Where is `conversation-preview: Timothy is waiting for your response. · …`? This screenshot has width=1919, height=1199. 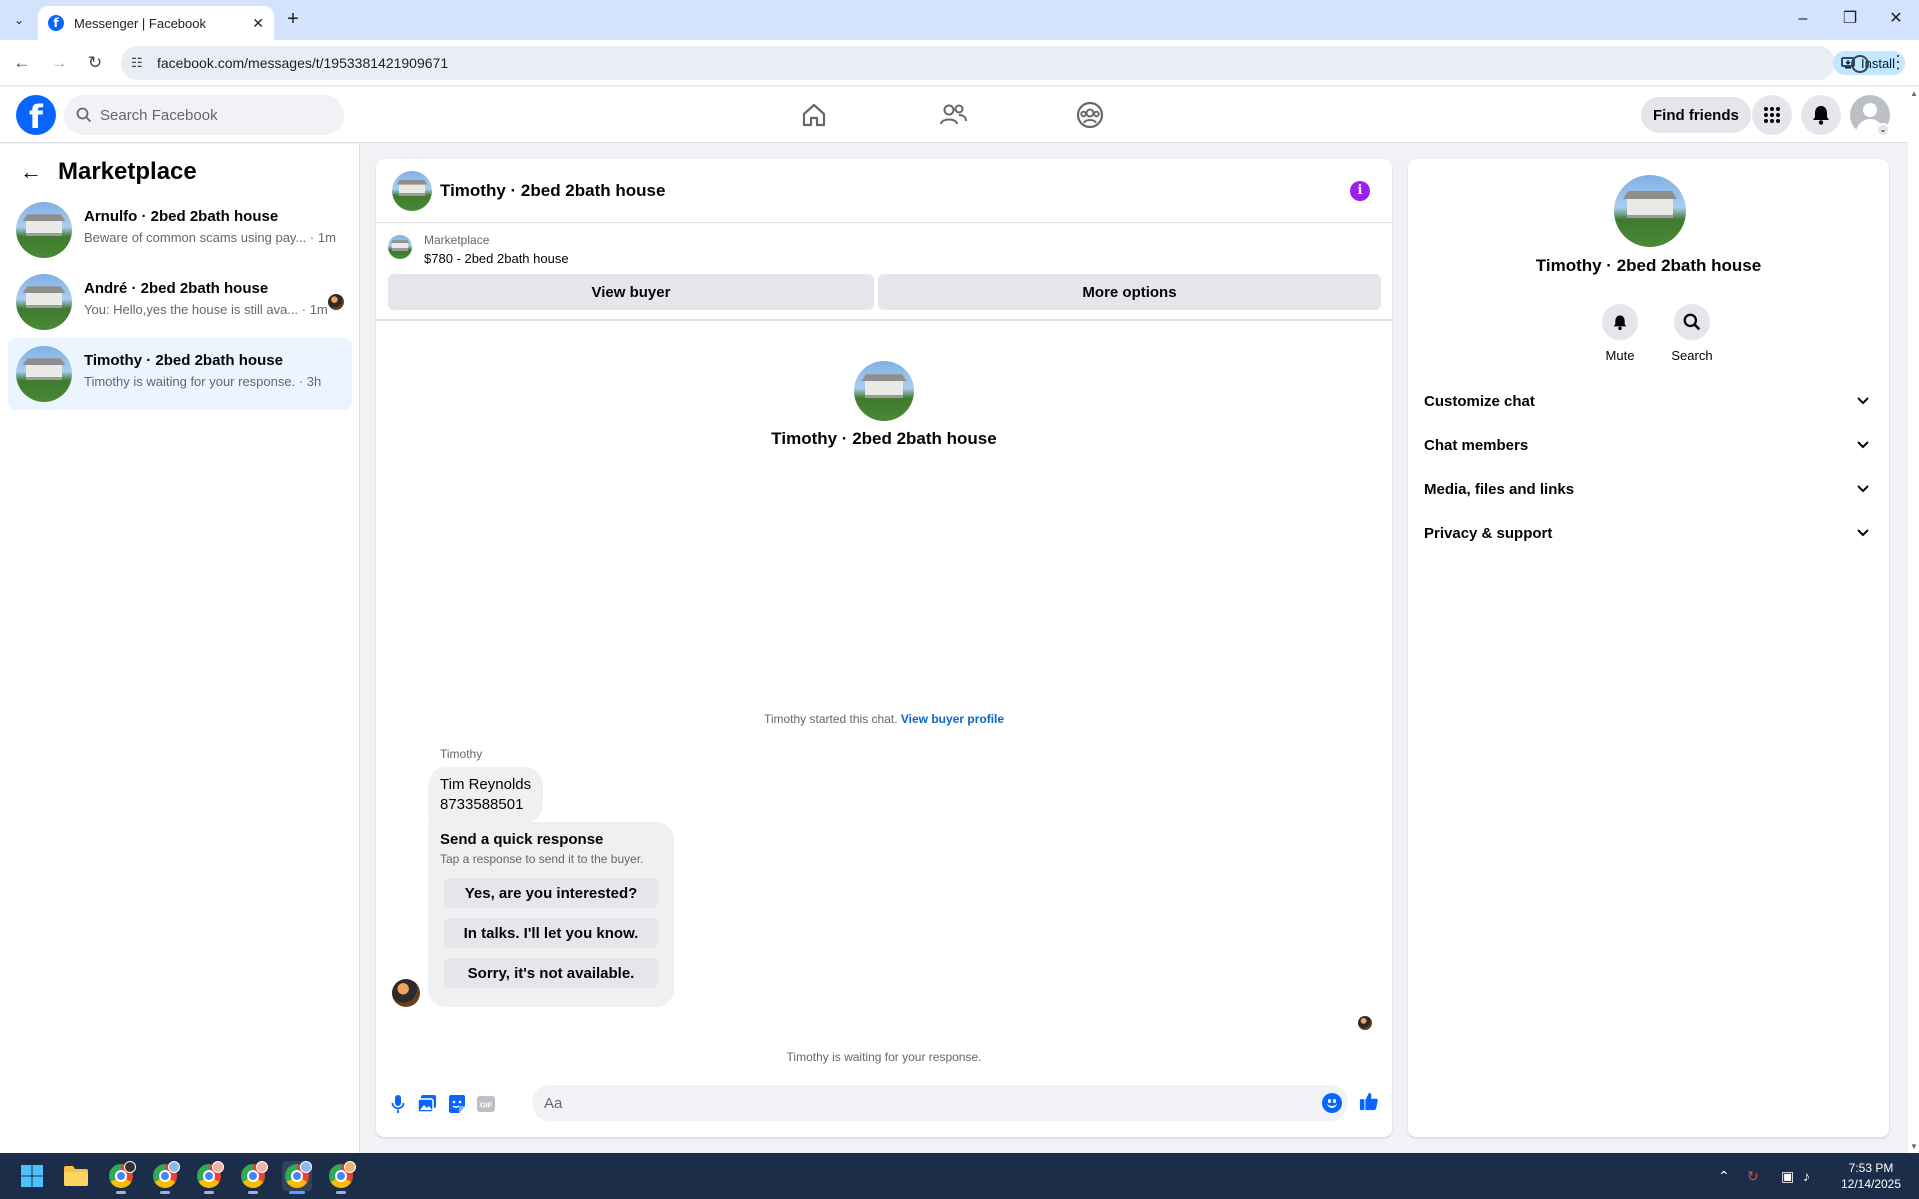 conversation-preview: Timothy is waiting for your response. · … is located at coordinates (203, 381).